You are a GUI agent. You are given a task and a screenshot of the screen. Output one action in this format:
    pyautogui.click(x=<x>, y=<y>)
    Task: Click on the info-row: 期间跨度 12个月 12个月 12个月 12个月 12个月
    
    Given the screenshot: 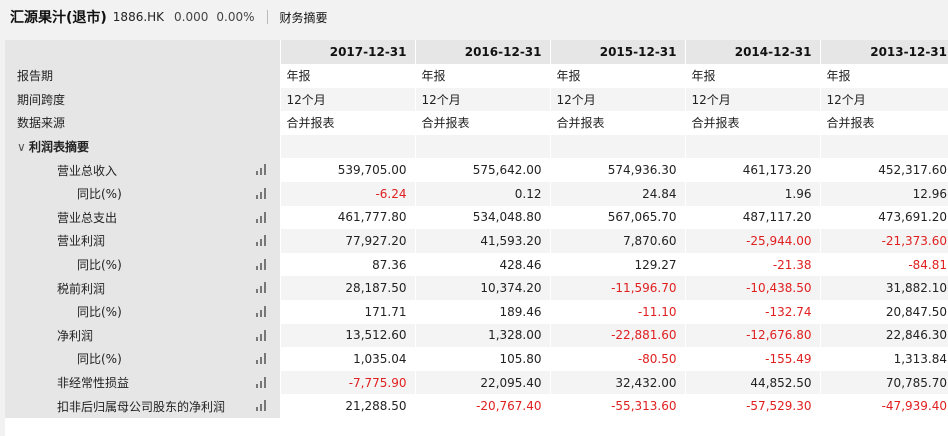 What is the action you would take?
    pyautogui.click(x=476, y=99)
    